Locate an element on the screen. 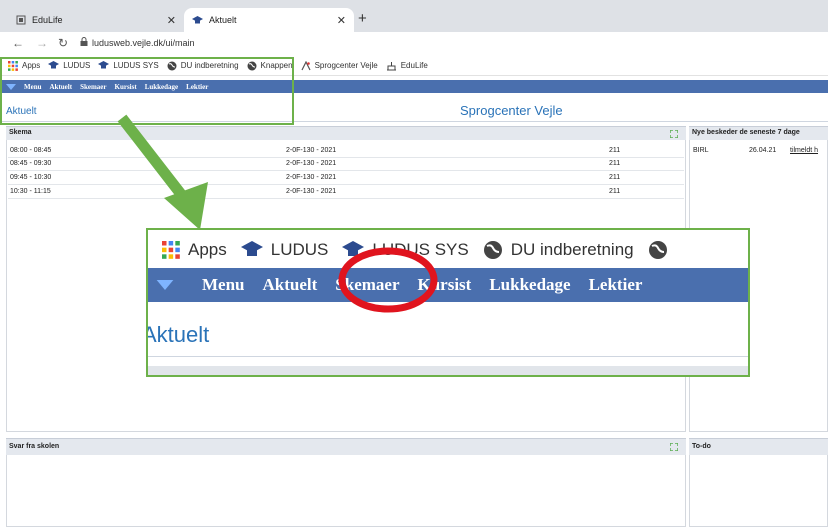  tab-title: Aktuelt is located at coordinates (223, 20).